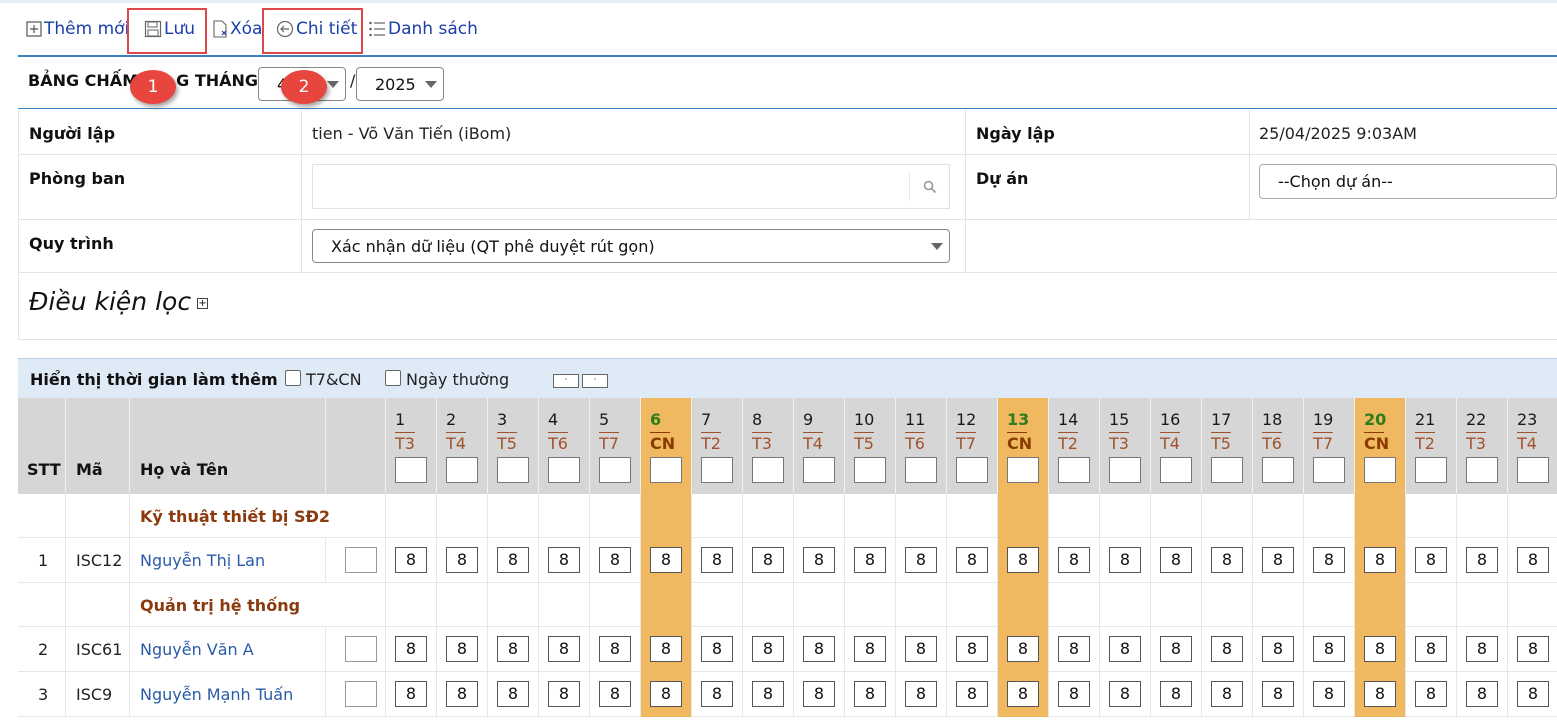  Describe the element at coordinates (595, 381) in the screenshot. I see `scroll-right-button: ·` at that location.